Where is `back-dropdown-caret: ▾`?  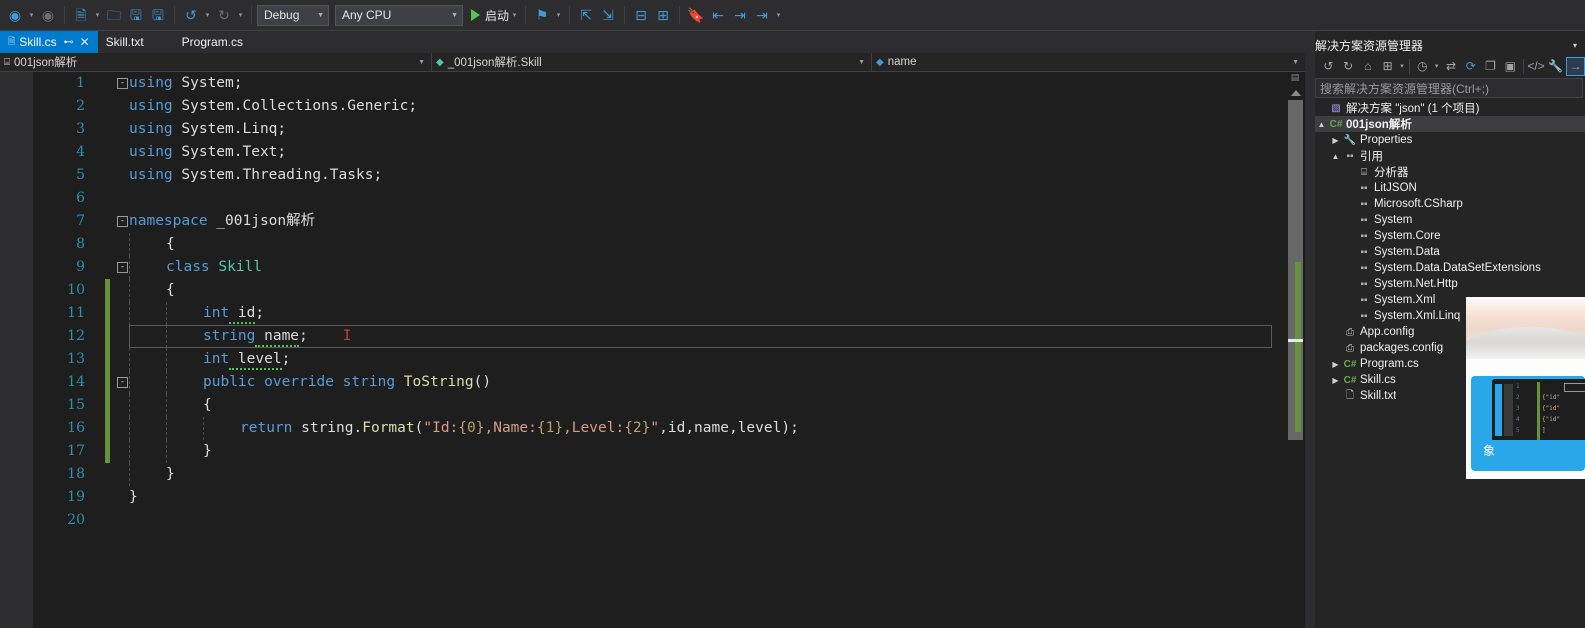 back-dropdown-caret: ▾ is located at coordinates (31, 15).